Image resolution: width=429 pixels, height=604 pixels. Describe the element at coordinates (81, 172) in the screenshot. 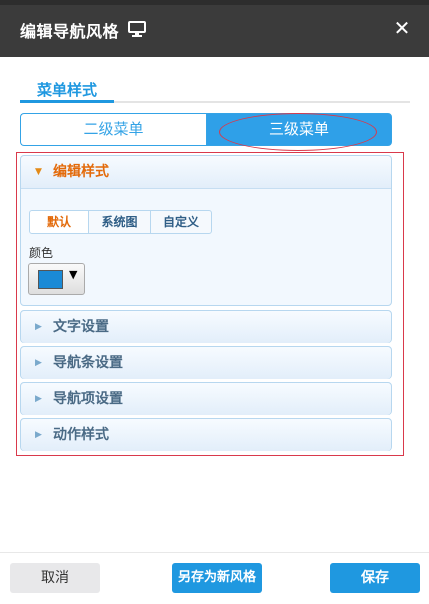

I see `panel-title: 编辑样式` at that location.